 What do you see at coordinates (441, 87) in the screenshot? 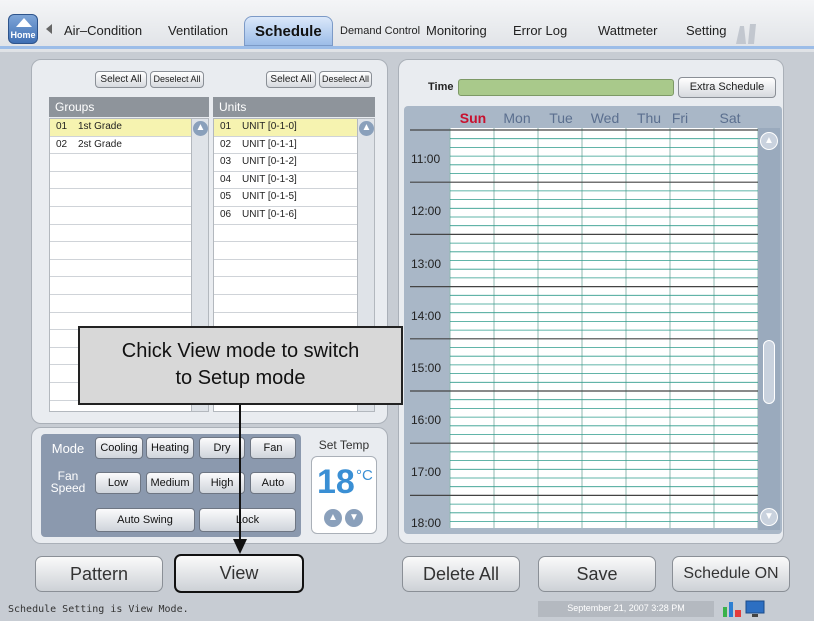
I see `time-label: Time` at bounding box center [441, 87].